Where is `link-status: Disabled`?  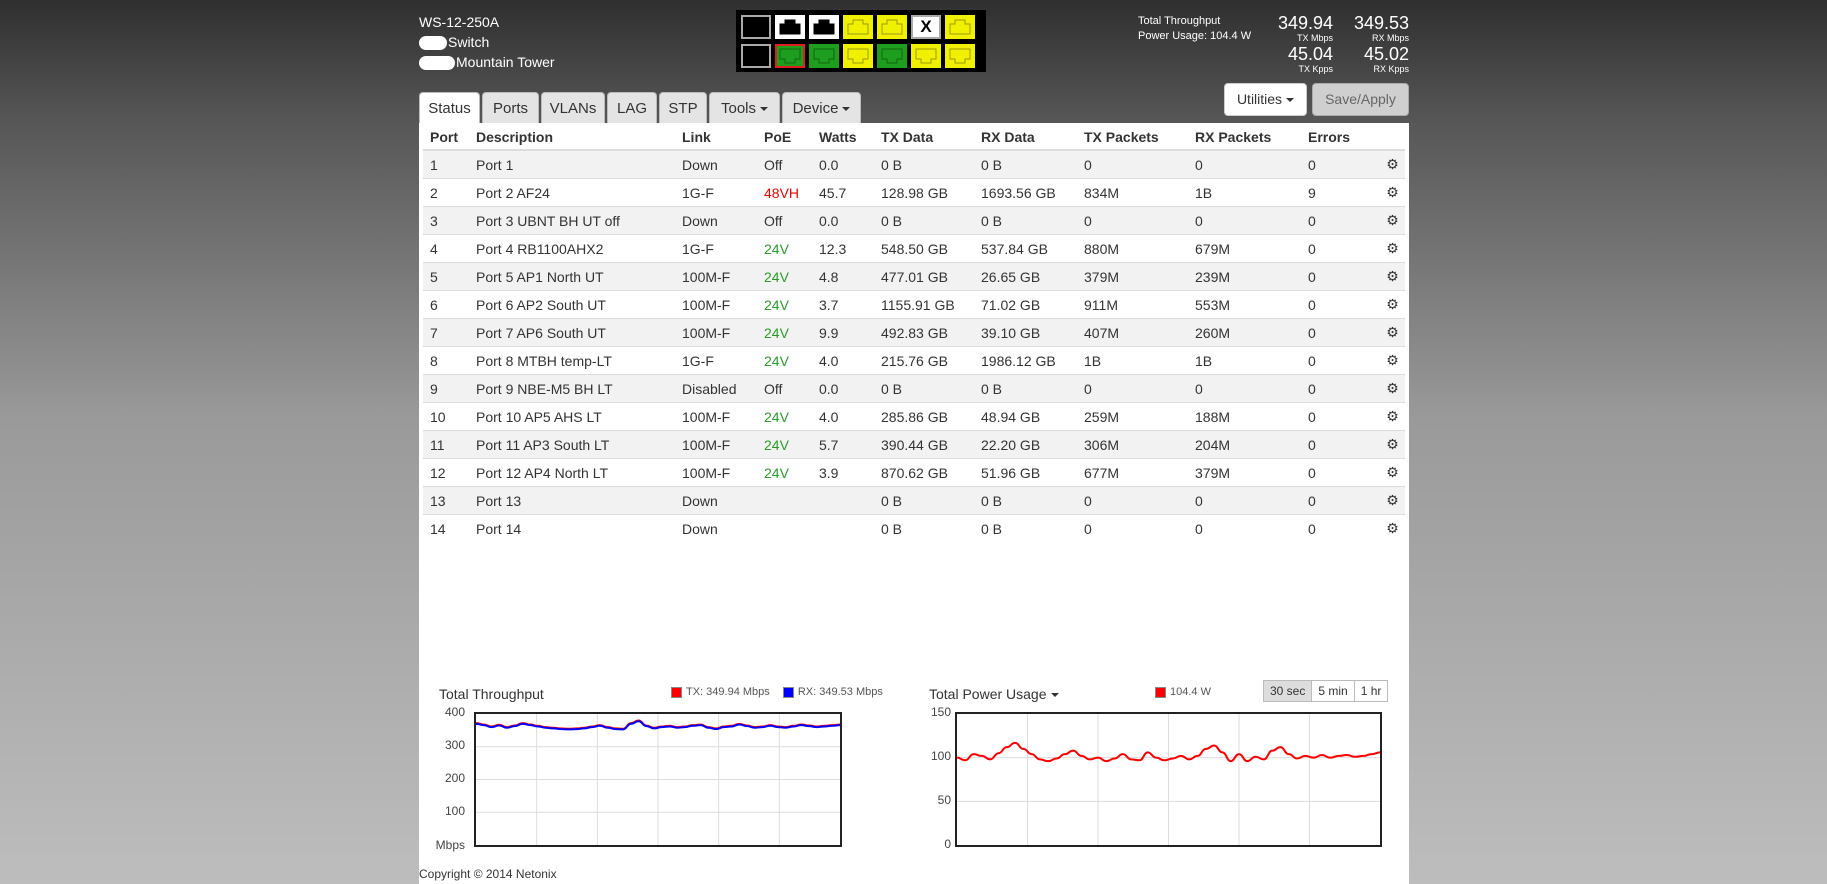
link-status: Disabled is located at coordinates (716, 388).